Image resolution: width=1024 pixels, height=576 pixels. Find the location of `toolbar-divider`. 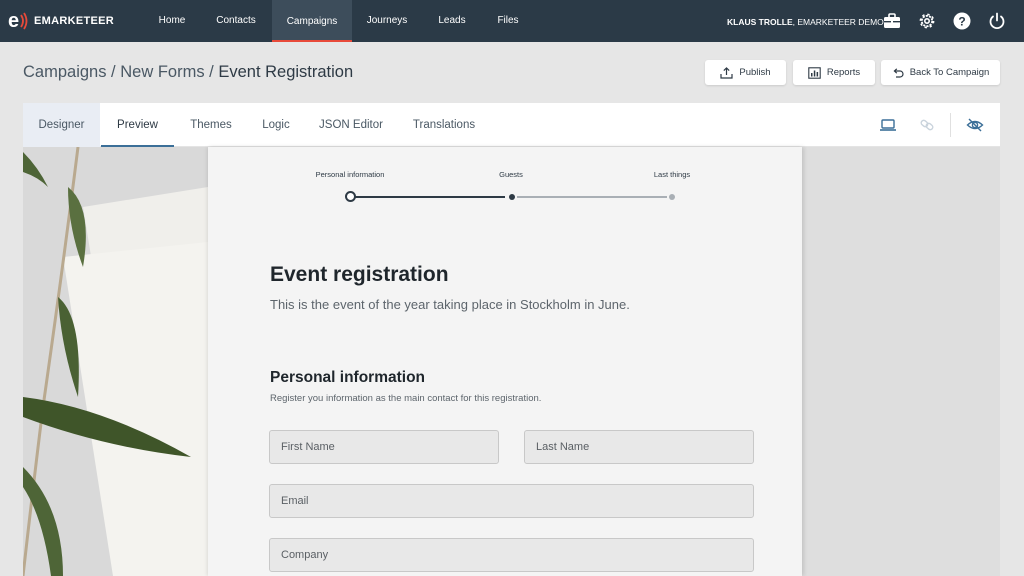

toolbar-divider is located at coordinates (950, 125).